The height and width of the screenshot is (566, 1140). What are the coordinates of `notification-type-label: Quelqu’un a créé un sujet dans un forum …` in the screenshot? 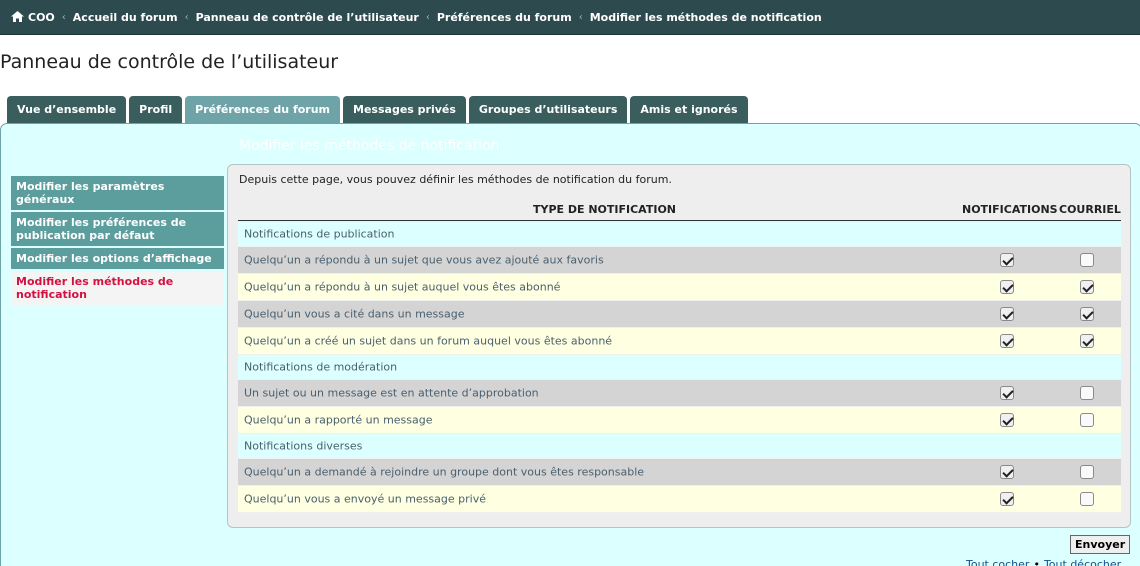 It's located at (428, 341).